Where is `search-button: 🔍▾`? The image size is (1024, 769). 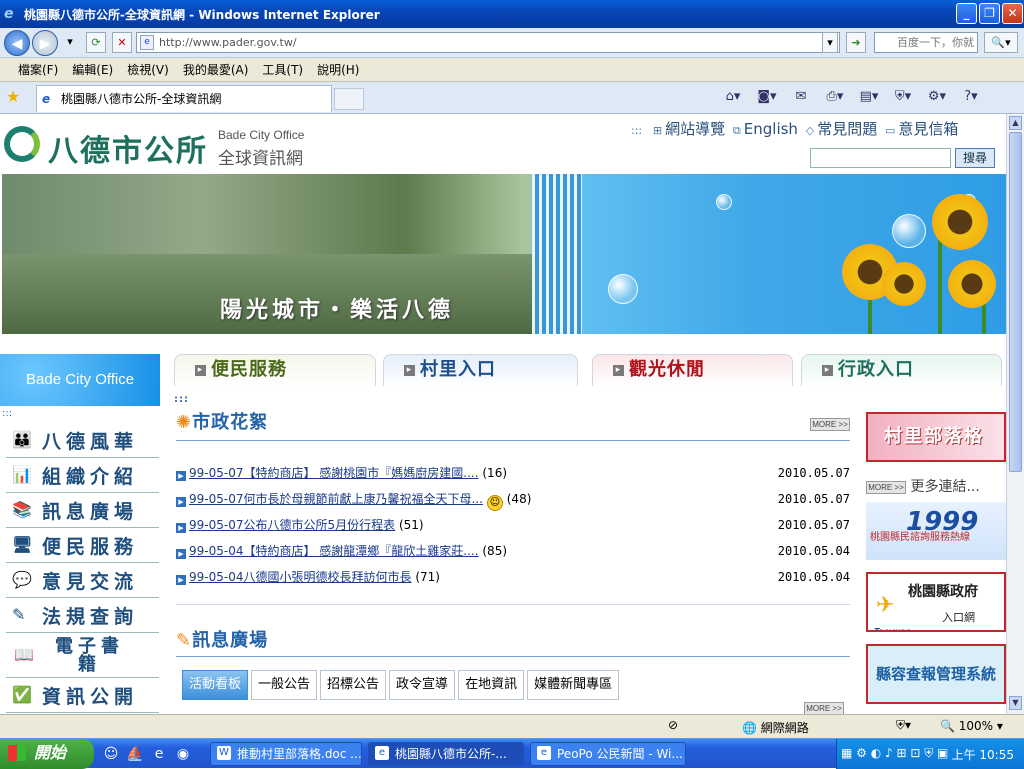
search-button: 🔍▾ is located at coordinates (1001, 42).